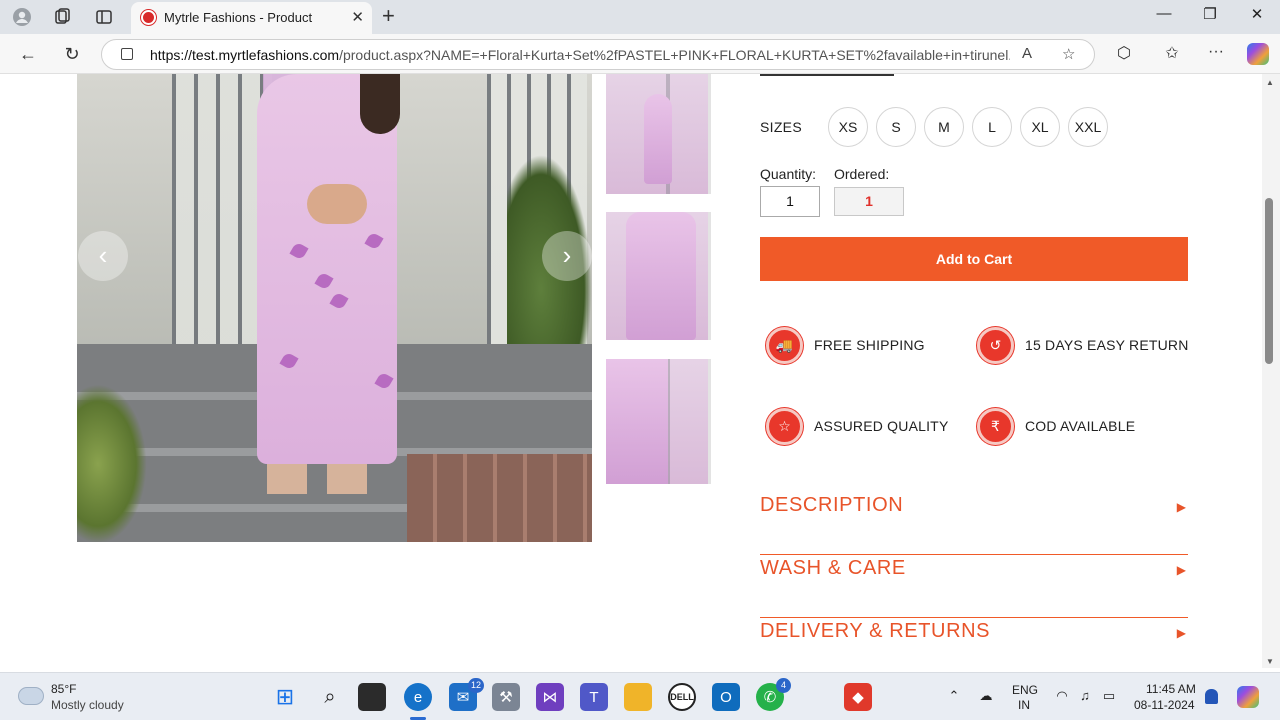 This screenshot has width=1280, height=720. I want to click on region-indicator: IN, so click(1024, 705).